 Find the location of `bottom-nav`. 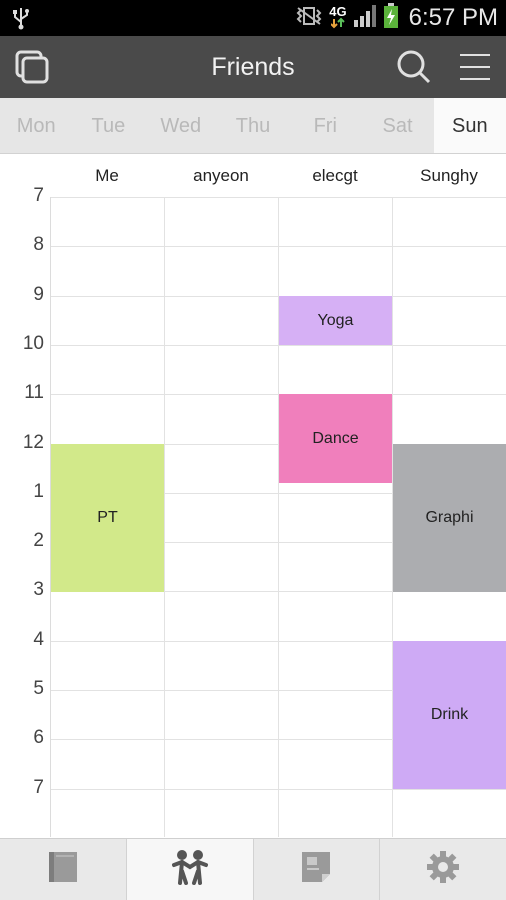

bottom-nav is located at coordinates (253, 869).